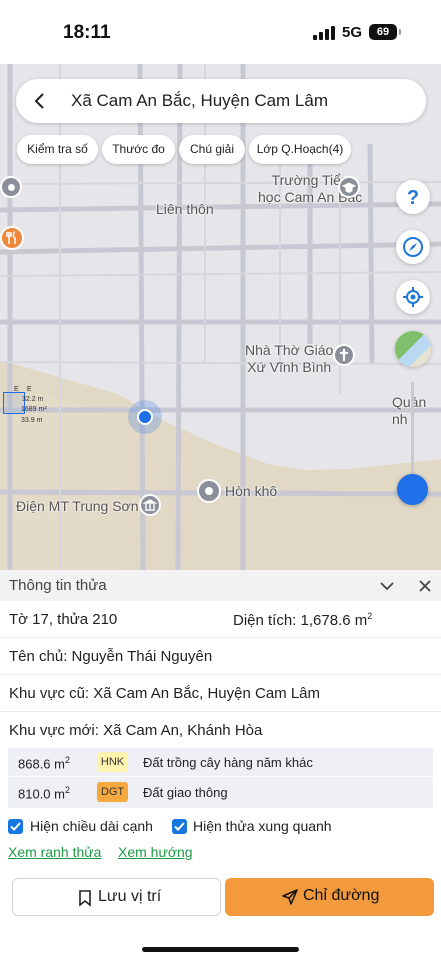 Image resolution: width=441 pixels, height=960 pixels. What do you see at coordinates (251, 491) in the screenshot?
I see `map-label-hon-kho: Hòn khô` at bounding box center [251, 491].